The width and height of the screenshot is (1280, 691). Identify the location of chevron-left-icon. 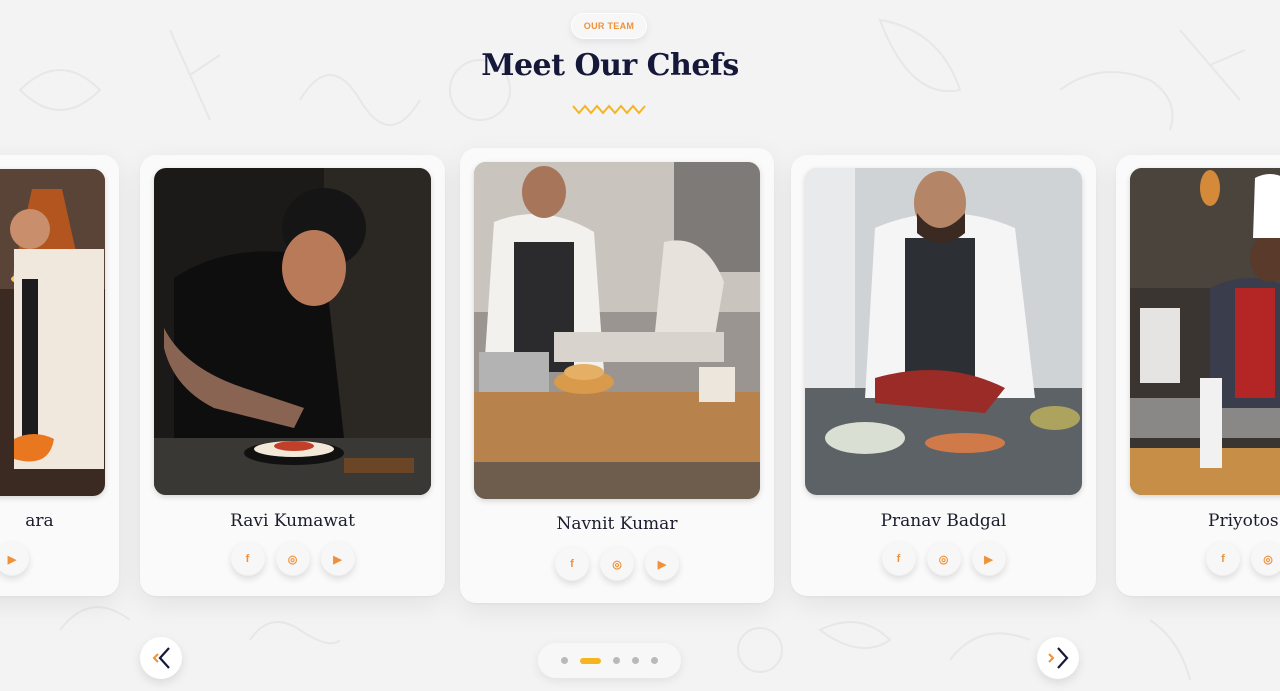
(161, 658).